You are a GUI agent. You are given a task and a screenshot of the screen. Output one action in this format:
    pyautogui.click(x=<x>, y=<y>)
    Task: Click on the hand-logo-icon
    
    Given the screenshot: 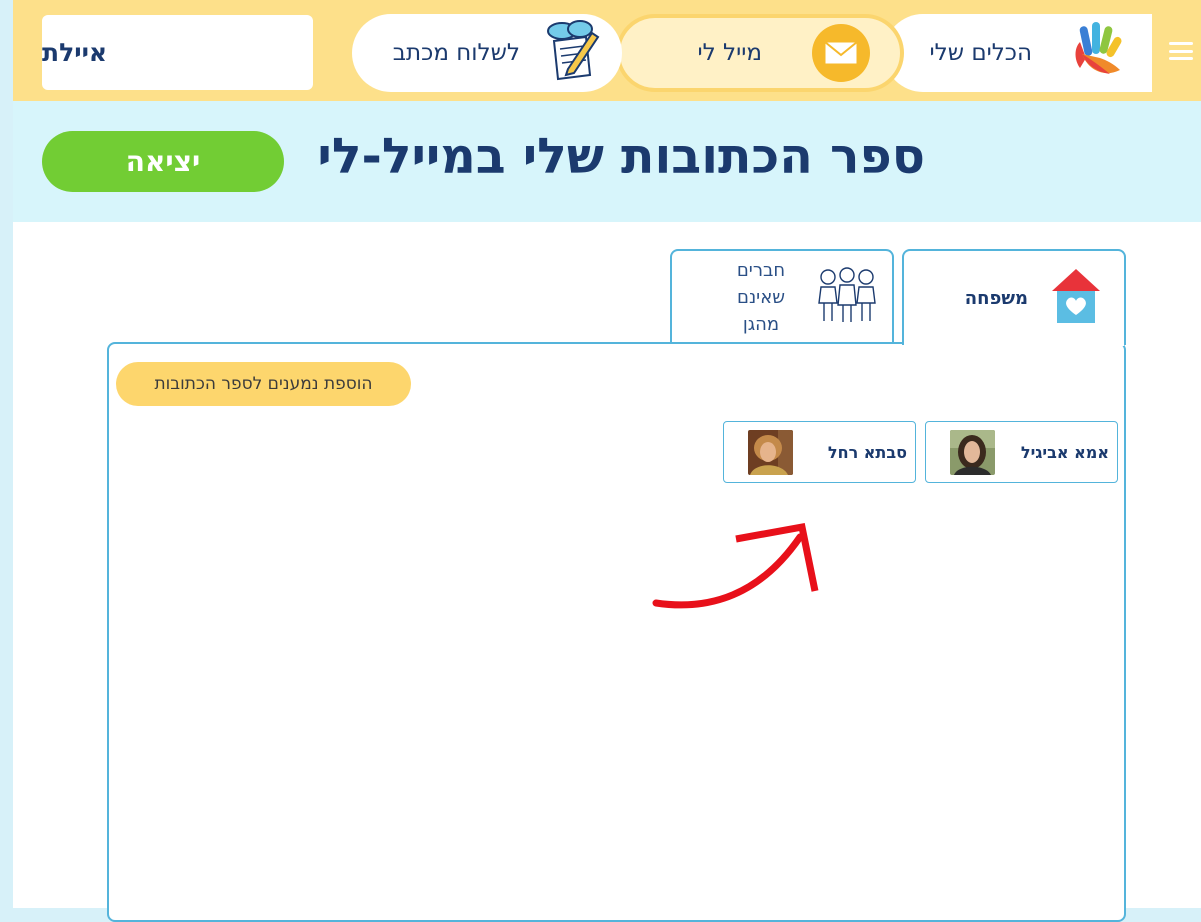 What is the action you would take?
    pyautogui.click(x=1099, y=53)
    